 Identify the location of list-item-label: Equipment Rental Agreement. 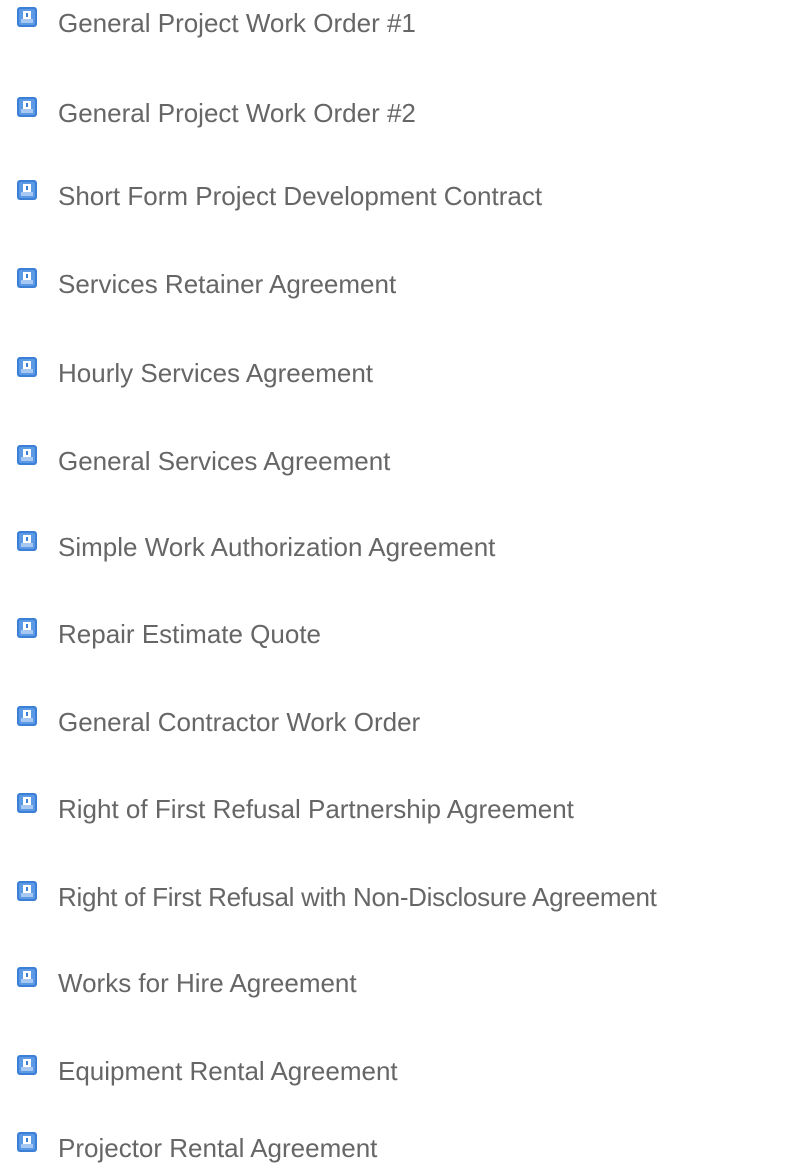
(228, 1071).